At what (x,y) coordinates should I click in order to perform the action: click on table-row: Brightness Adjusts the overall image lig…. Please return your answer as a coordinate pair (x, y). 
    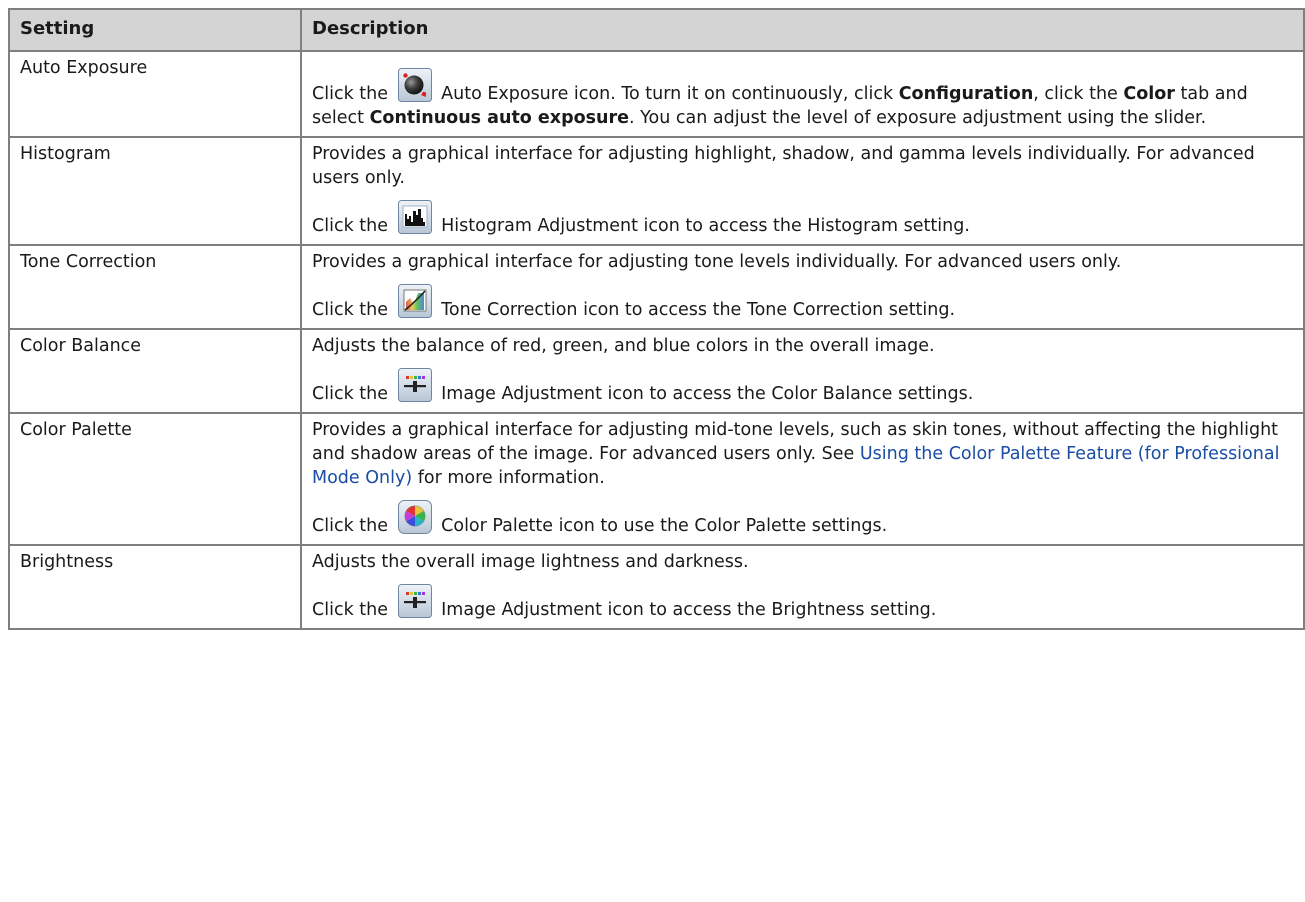
    Looking at the image, I should click on (656, 587).